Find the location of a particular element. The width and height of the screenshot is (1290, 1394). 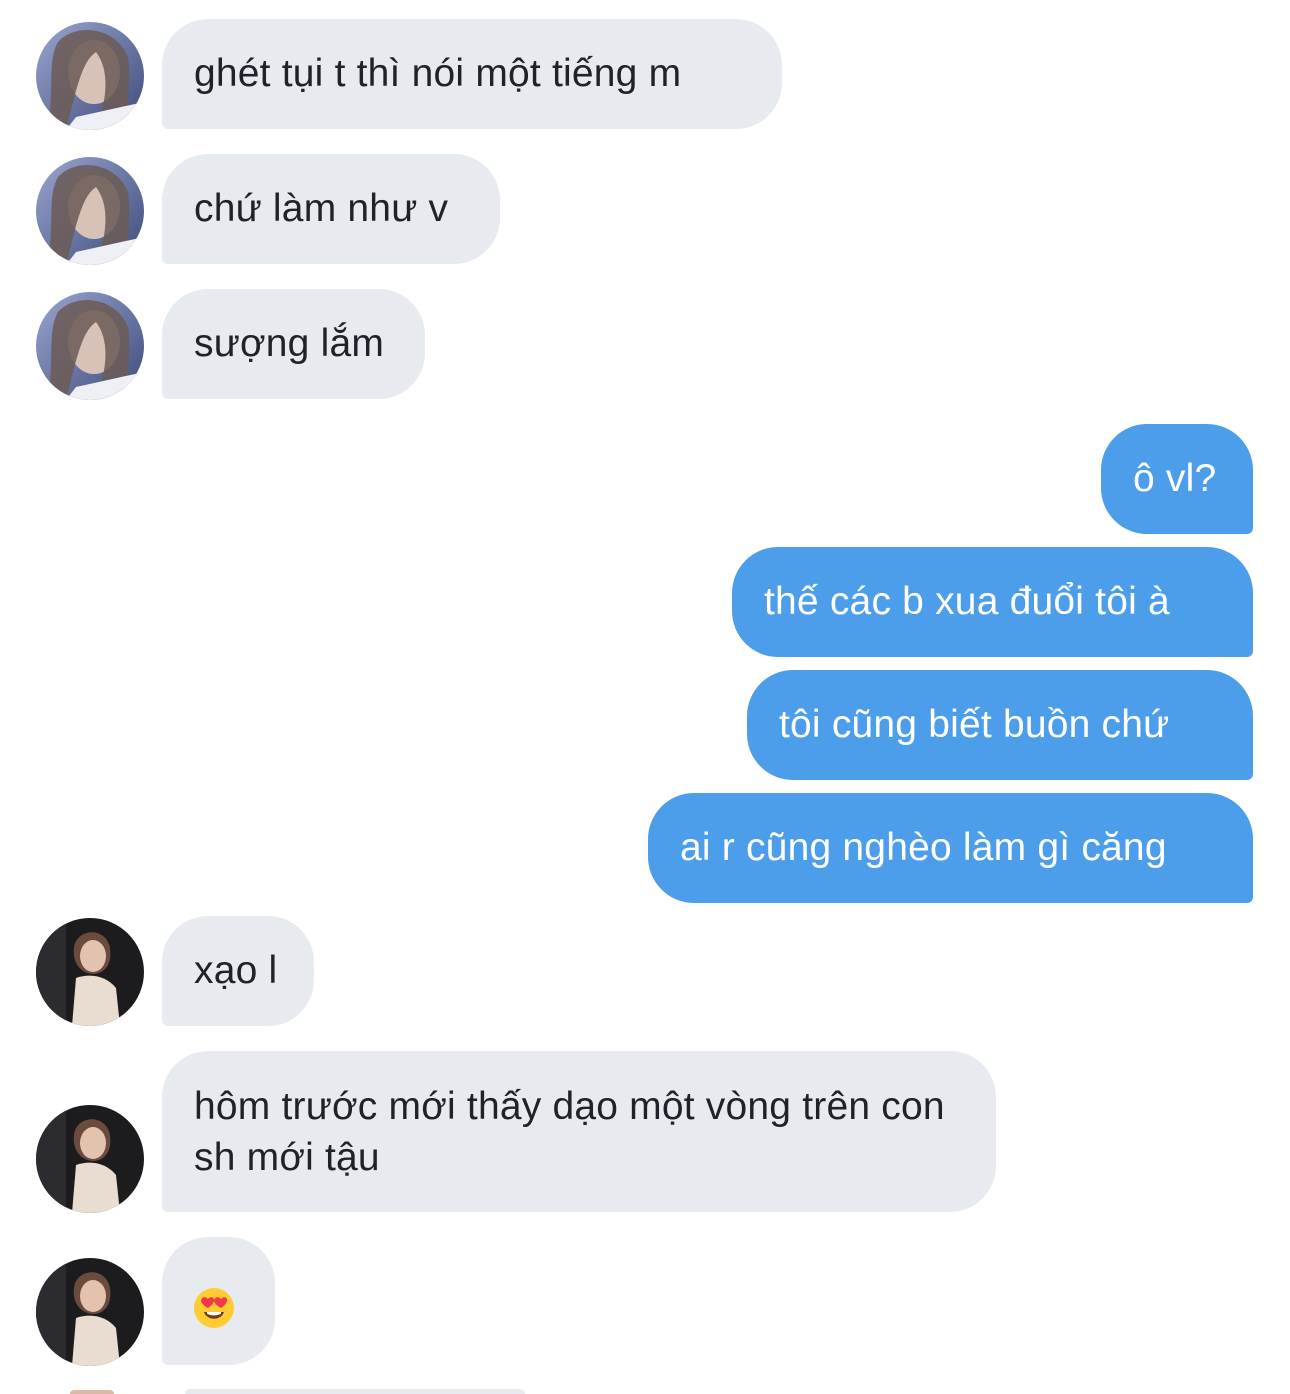

message-bubble-outgoing: tôi cũng biết buồn chứ is located at coordinates (1000, 725).